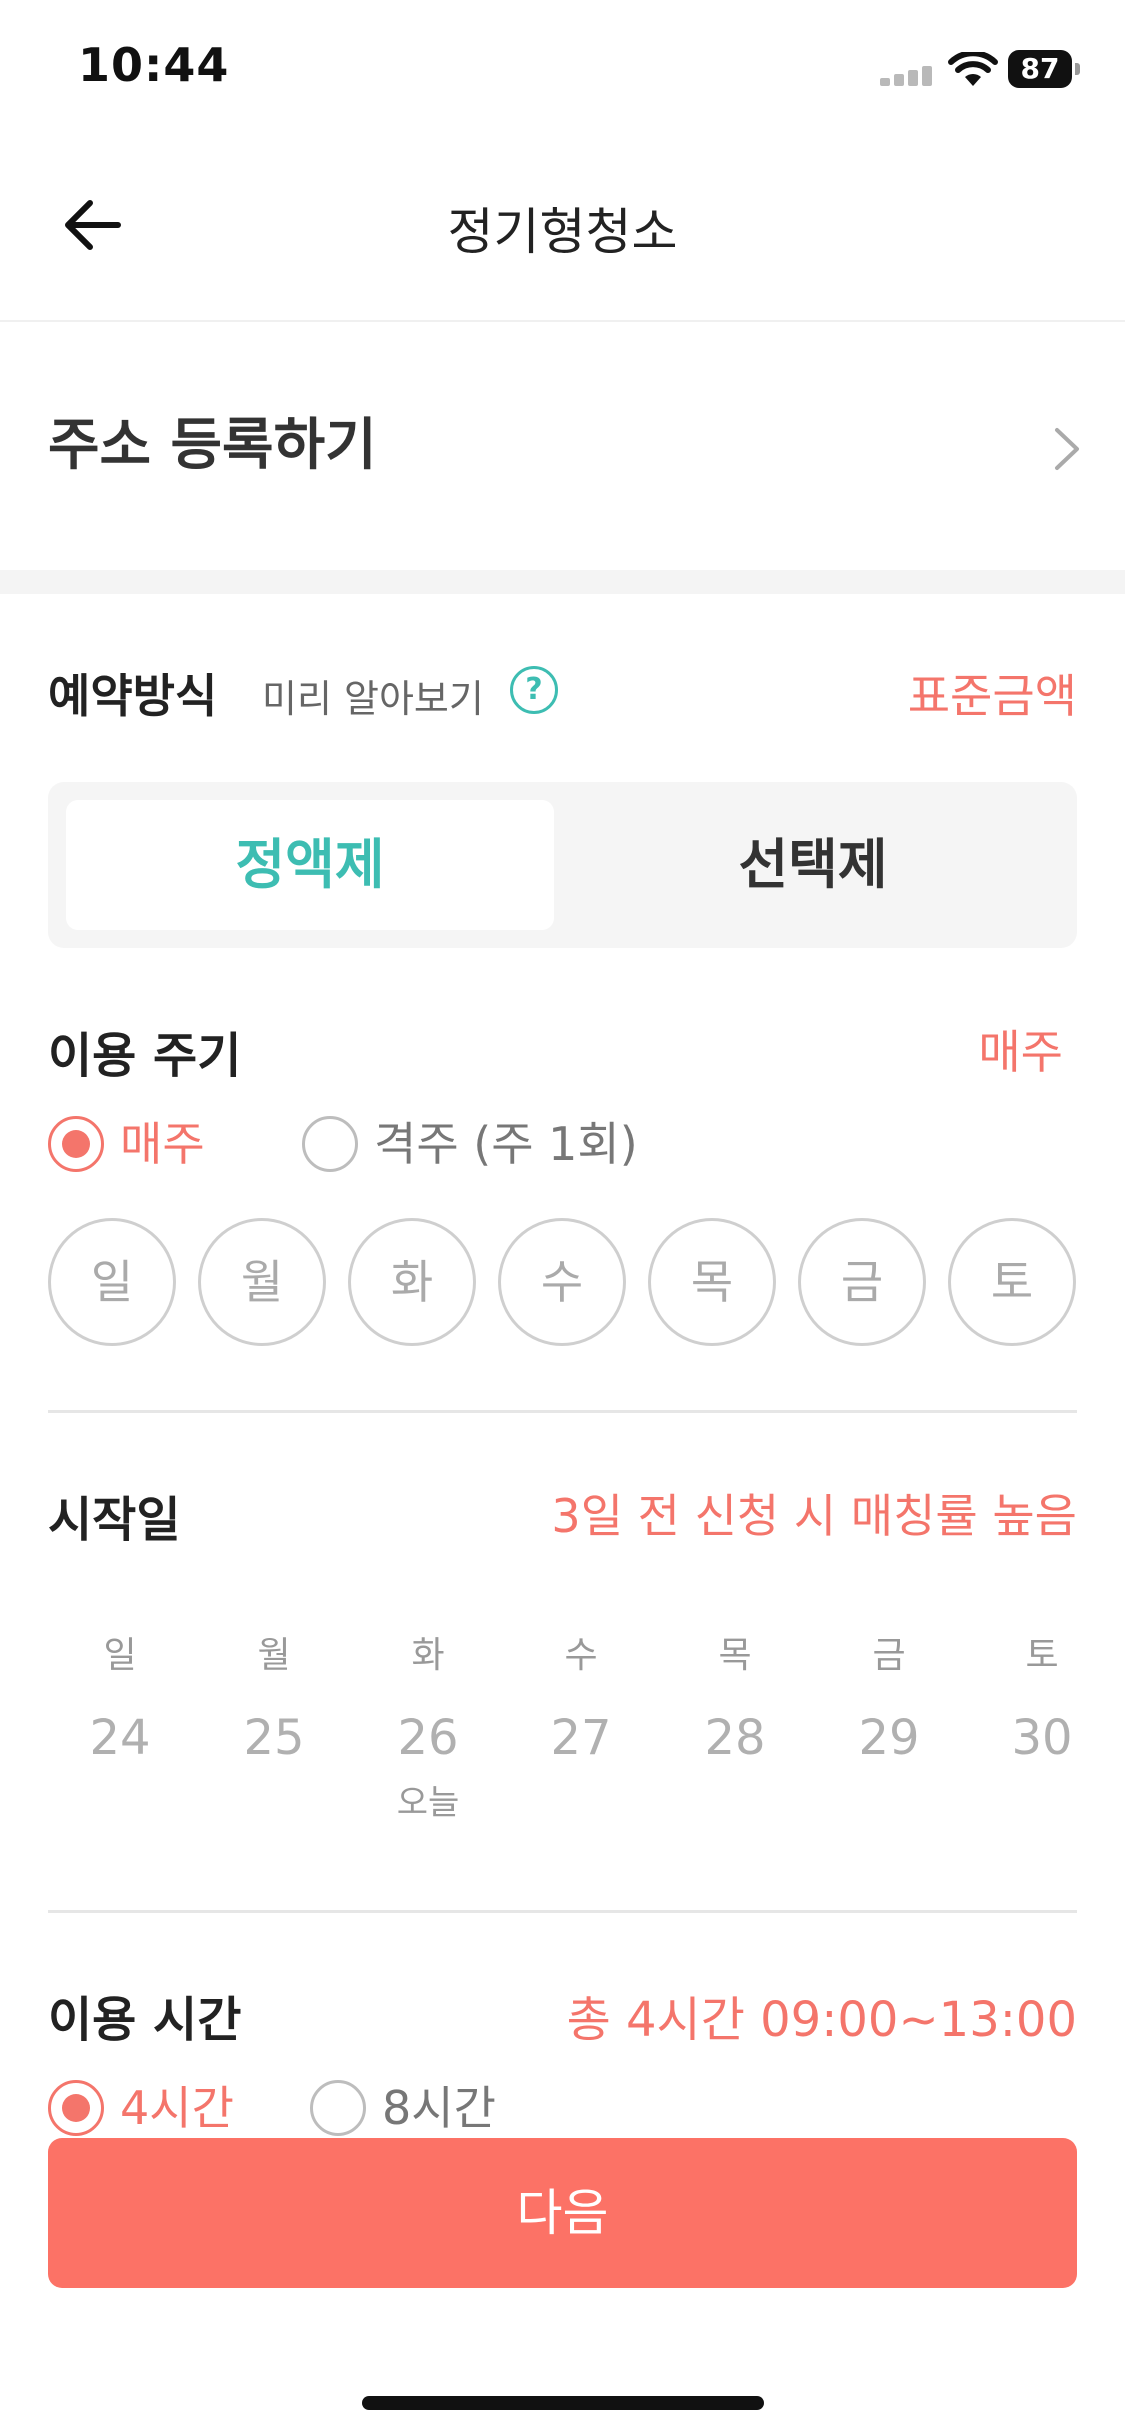  I want to click on tab-flat-rate: 정액제, so click(310, 865).